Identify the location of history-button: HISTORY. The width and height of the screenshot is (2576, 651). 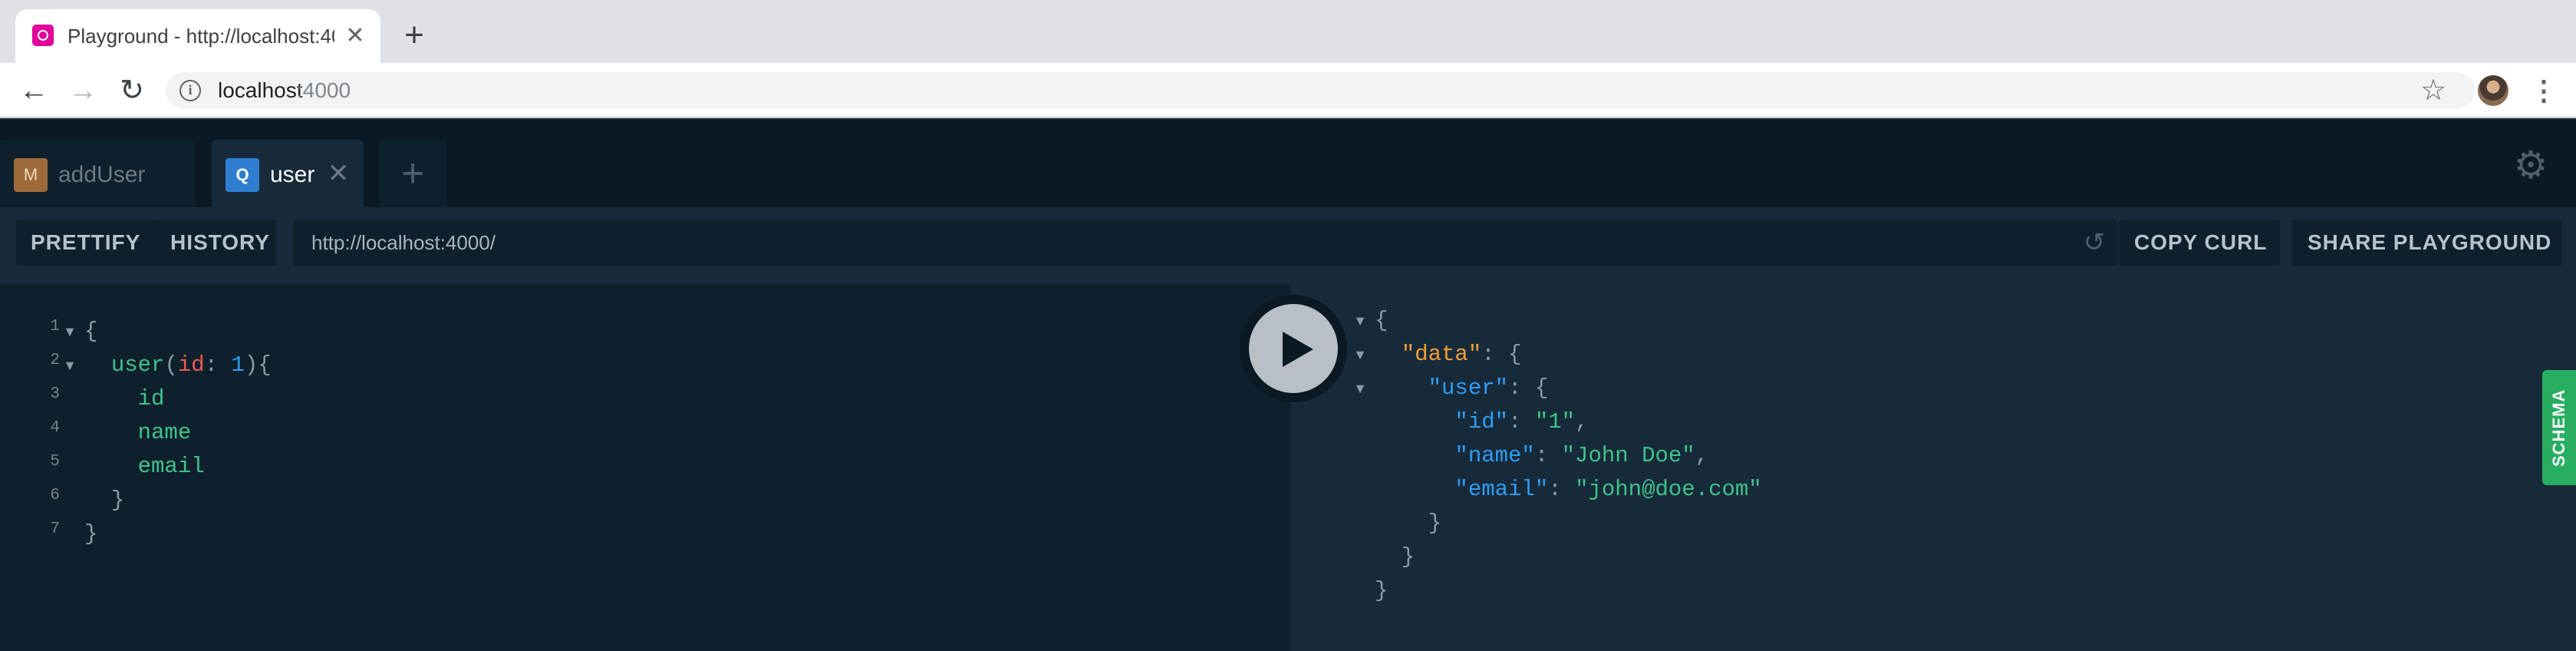
(214, 243).